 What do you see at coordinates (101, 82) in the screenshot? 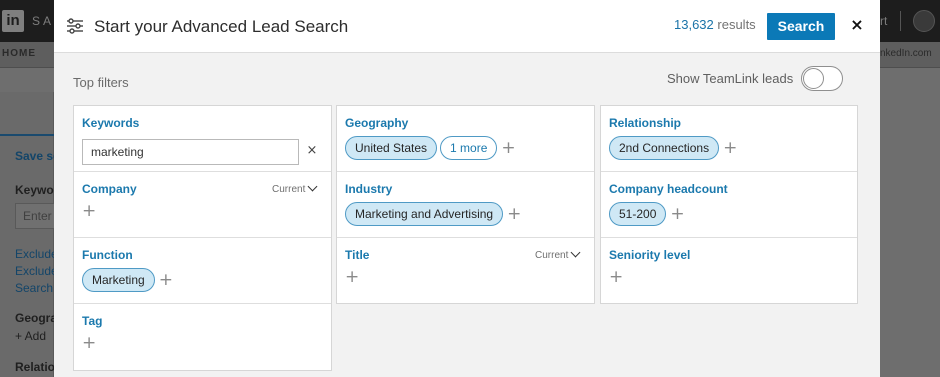
I see `top-filters-label: Top filters` at bounding box center [101, 82].